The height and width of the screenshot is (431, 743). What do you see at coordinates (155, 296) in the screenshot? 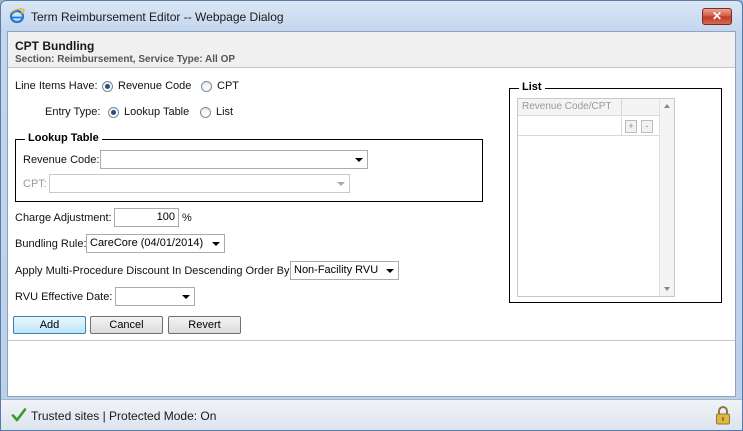
I see `rvu-effective-date-dropdown` at bounding box center [155, 296].